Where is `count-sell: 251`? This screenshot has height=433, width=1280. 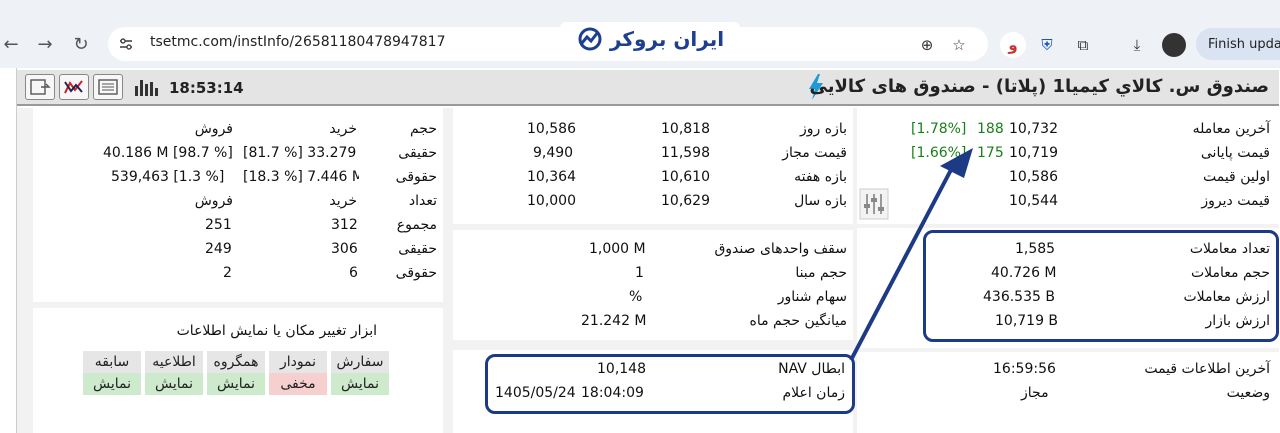
count-sell: 251 is located at coordinates (218, 225).